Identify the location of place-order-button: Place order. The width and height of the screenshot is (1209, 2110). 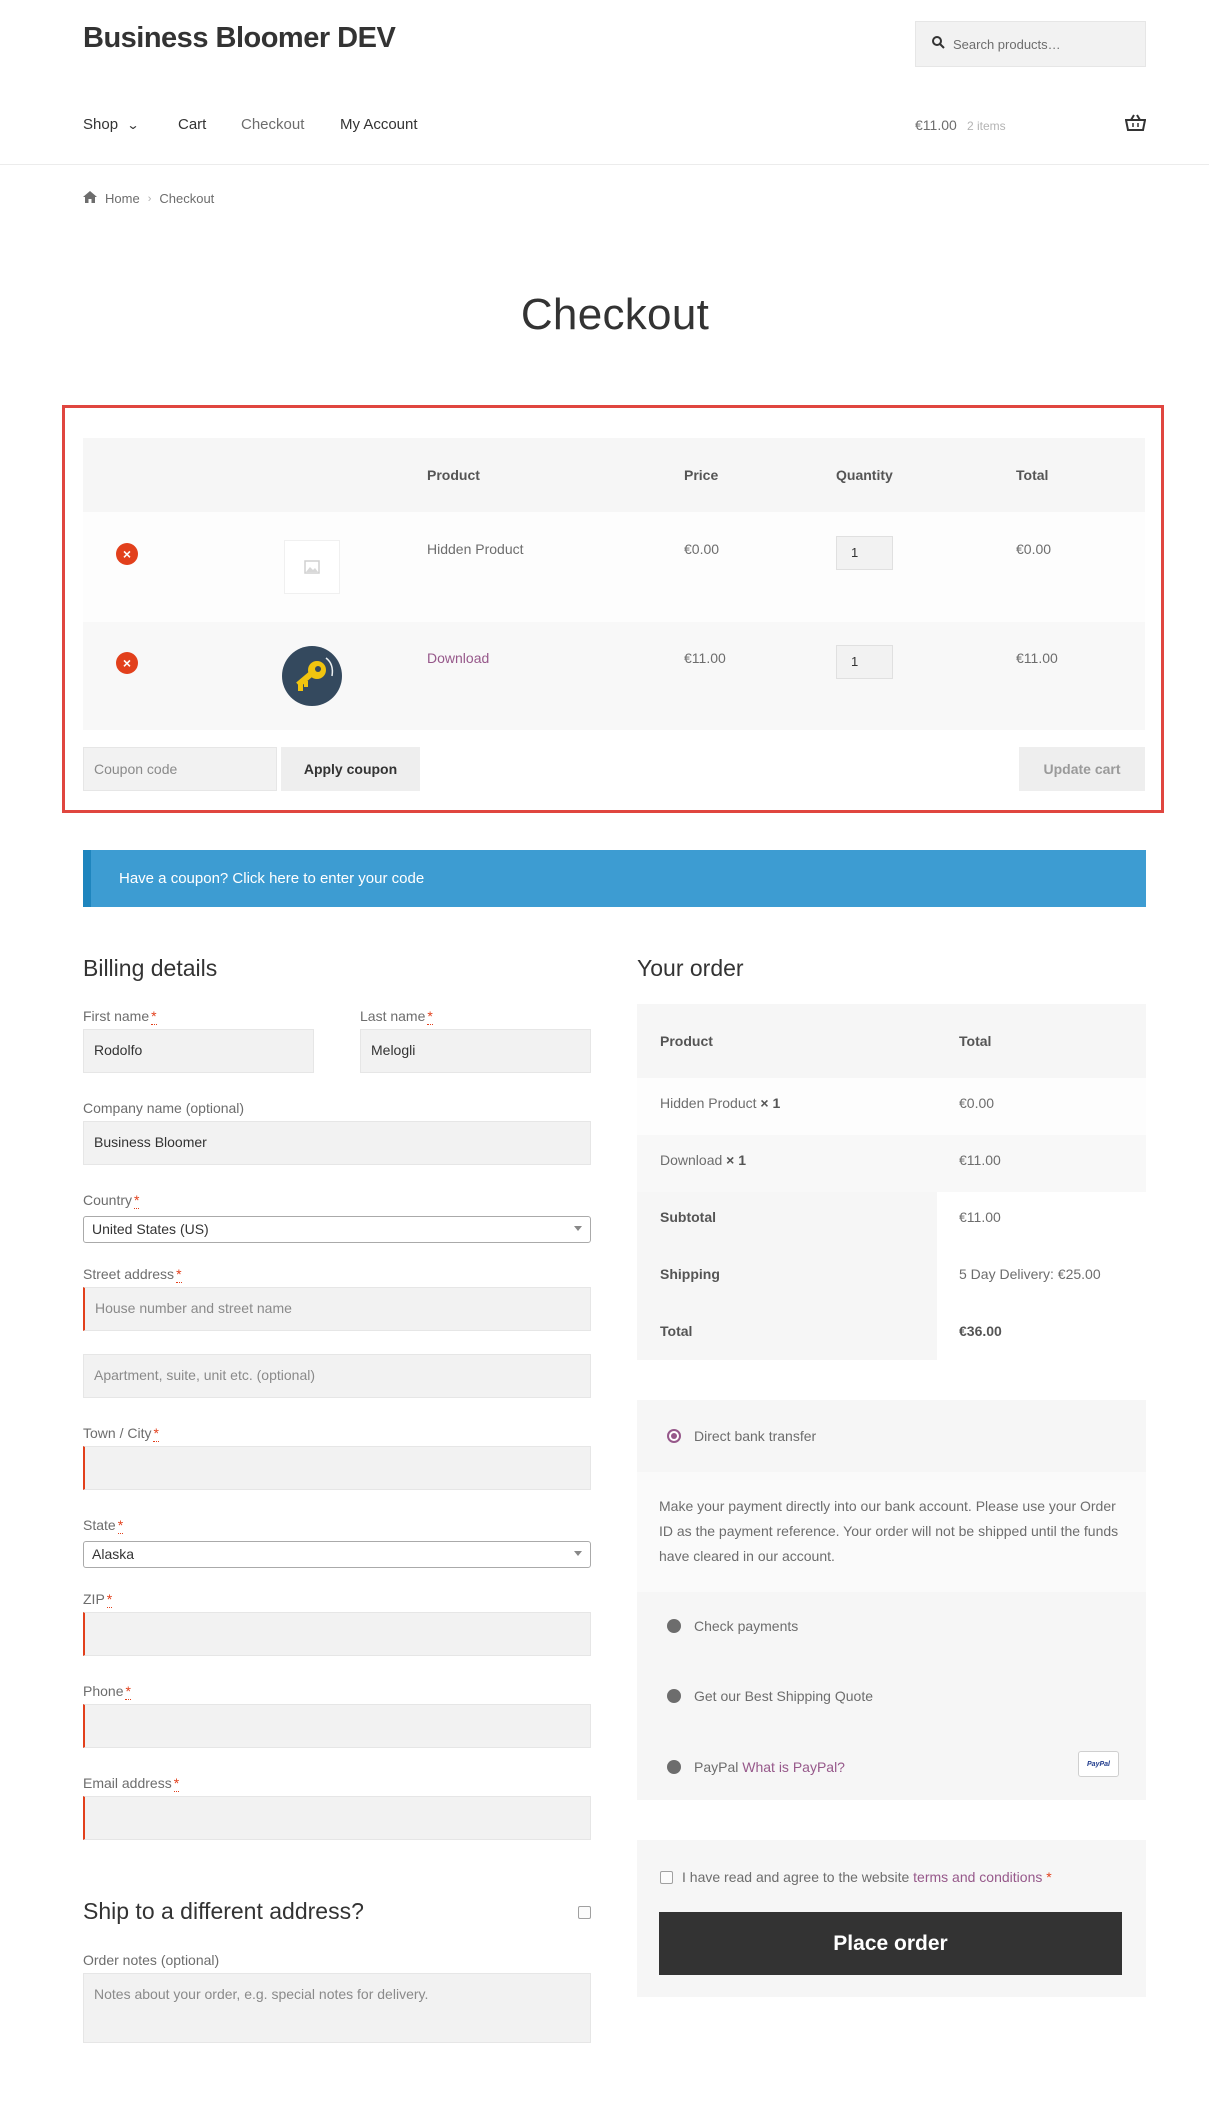
(890, 1943).